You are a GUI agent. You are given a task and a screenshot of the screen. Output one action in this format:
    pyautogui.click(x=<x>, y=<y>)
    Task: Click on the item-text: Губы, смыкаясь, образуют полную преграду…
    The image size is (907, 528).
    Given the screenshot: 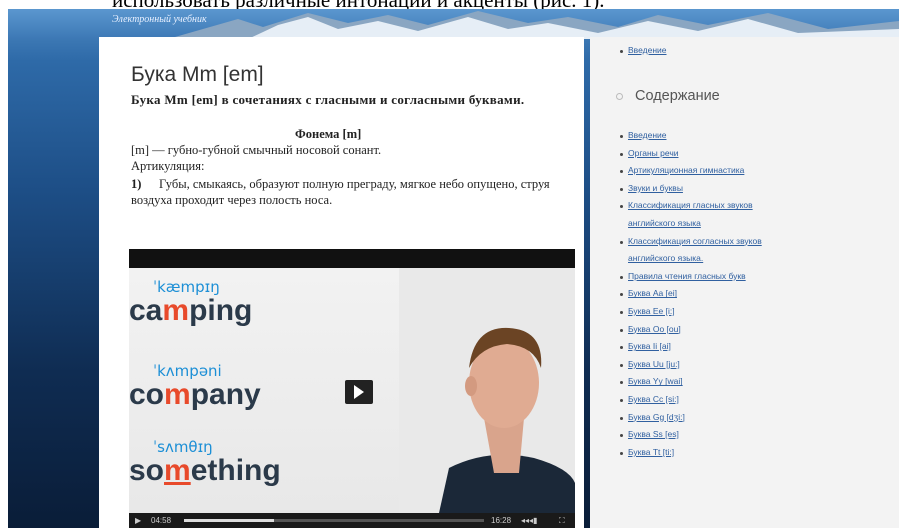 What is the action you would take?
    pyautogui.click(x=340, y=192)
    